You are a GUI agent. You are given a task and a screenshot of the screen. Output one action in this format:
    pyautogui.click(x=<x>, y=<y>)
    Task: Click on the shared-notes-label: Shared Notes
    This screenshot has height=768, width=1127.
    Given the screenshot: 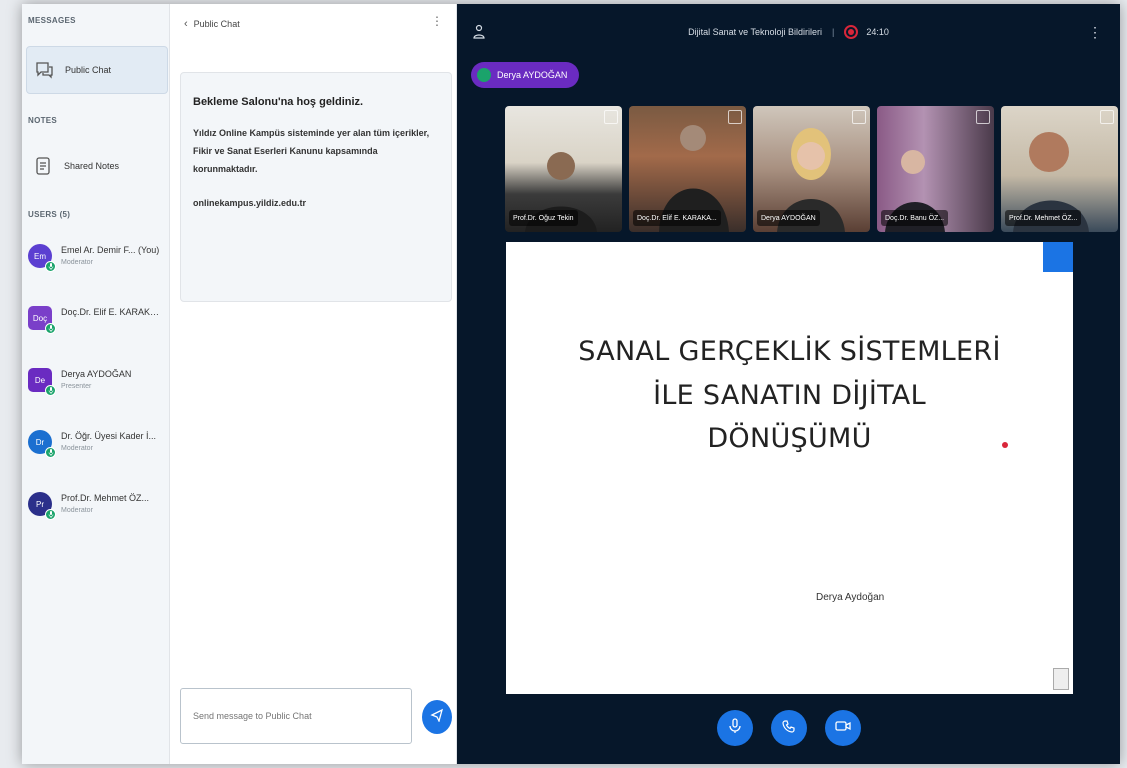 What is the action you would take?
    pyautogui.click(x=92, y=166)
    